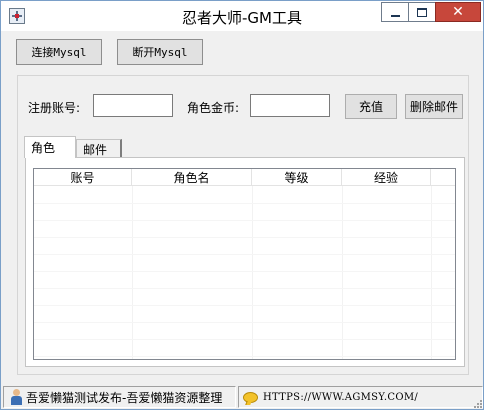 The image size is (484, 410). Describe the element at coordinates (394, 12) in the screenshot. I see `minimize-button` at that location.